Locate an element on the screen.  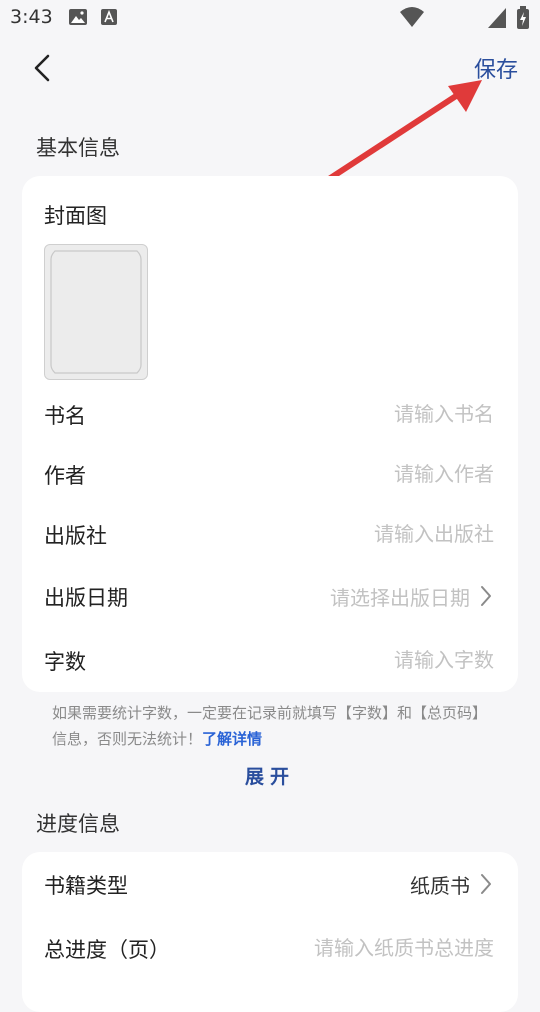
publish-date-label: 出版日期 is located at coordinates (86, 598).